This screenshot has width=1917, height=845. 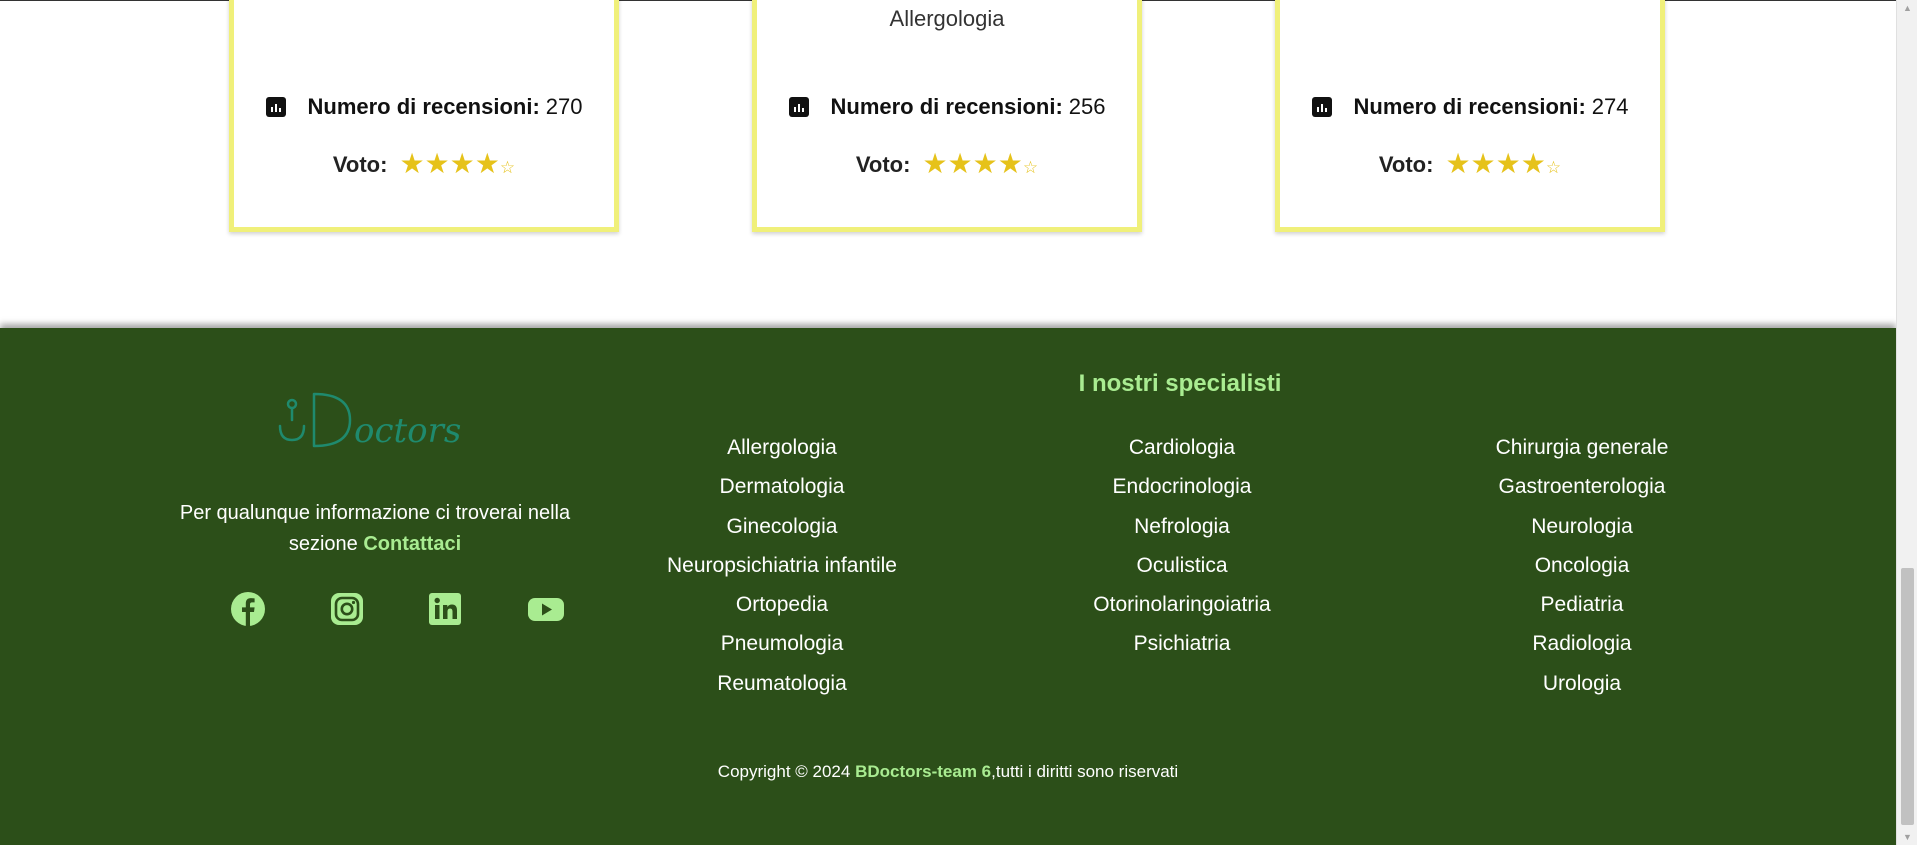 I want to click on bdoctors-logo: octors, so click(x=367, y=422).